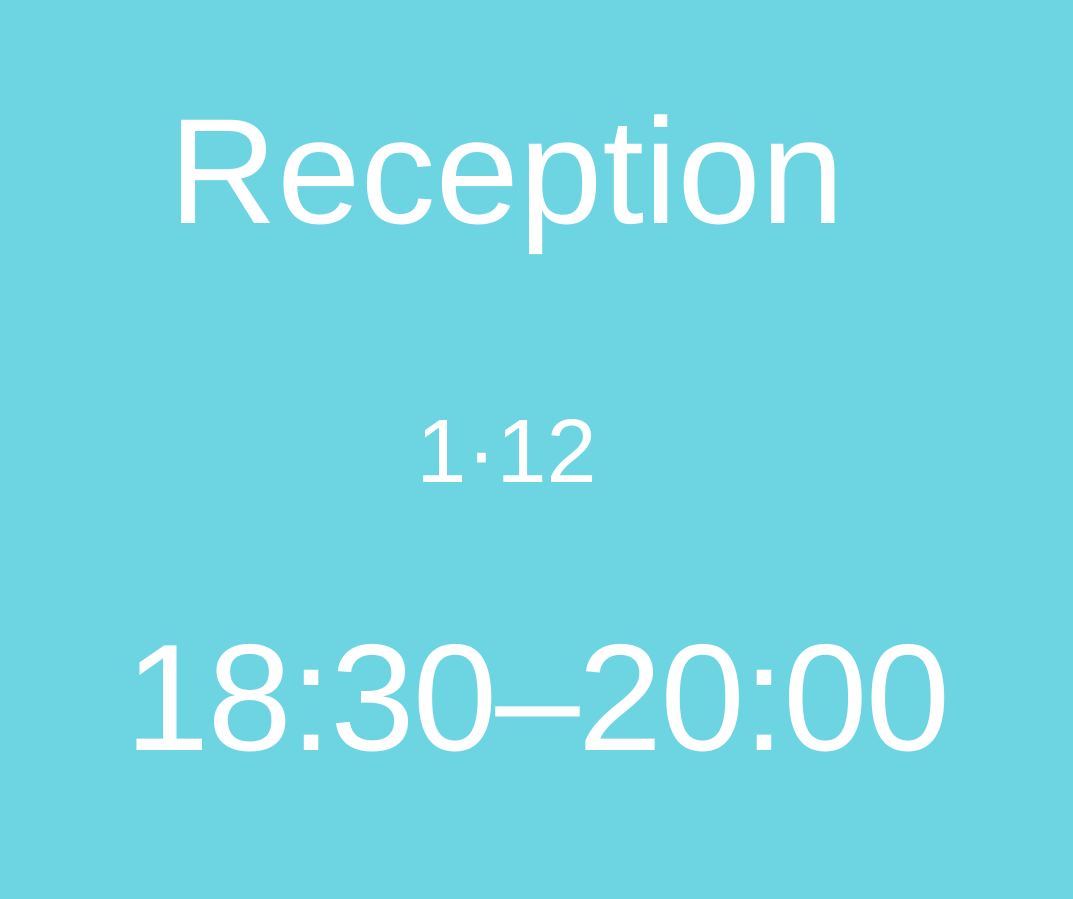 The height and width of the screenshot is (899, 1073). What do you see at coordinates (506, 452) in the screenshot?
I see `event-room: 1·12` at bounding box center [506, 452].